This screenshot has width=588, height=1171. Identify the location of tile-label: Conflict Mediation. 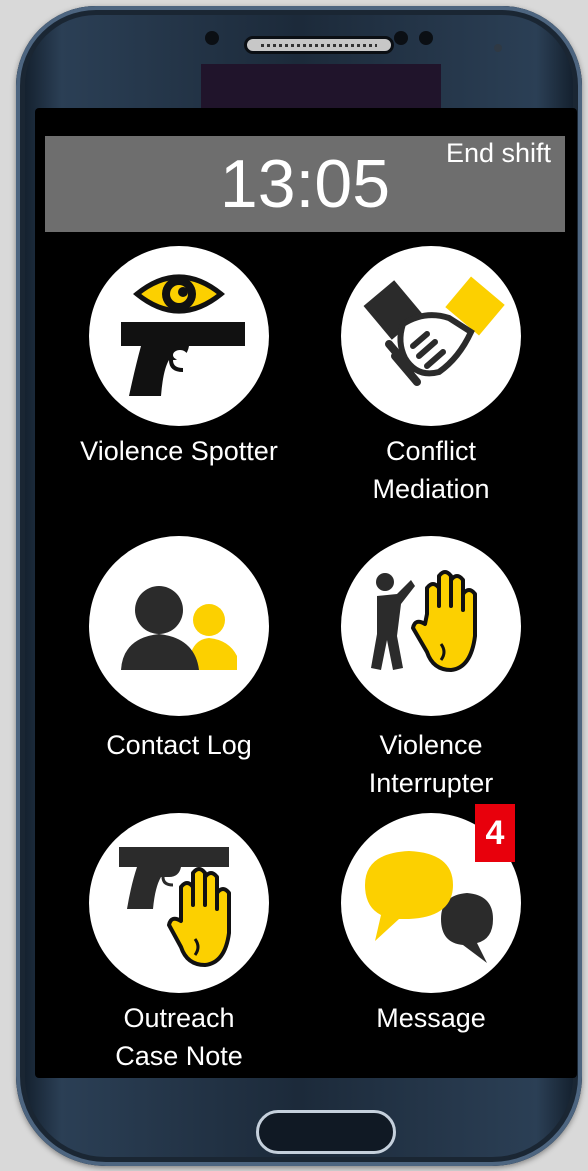
(431, 470).